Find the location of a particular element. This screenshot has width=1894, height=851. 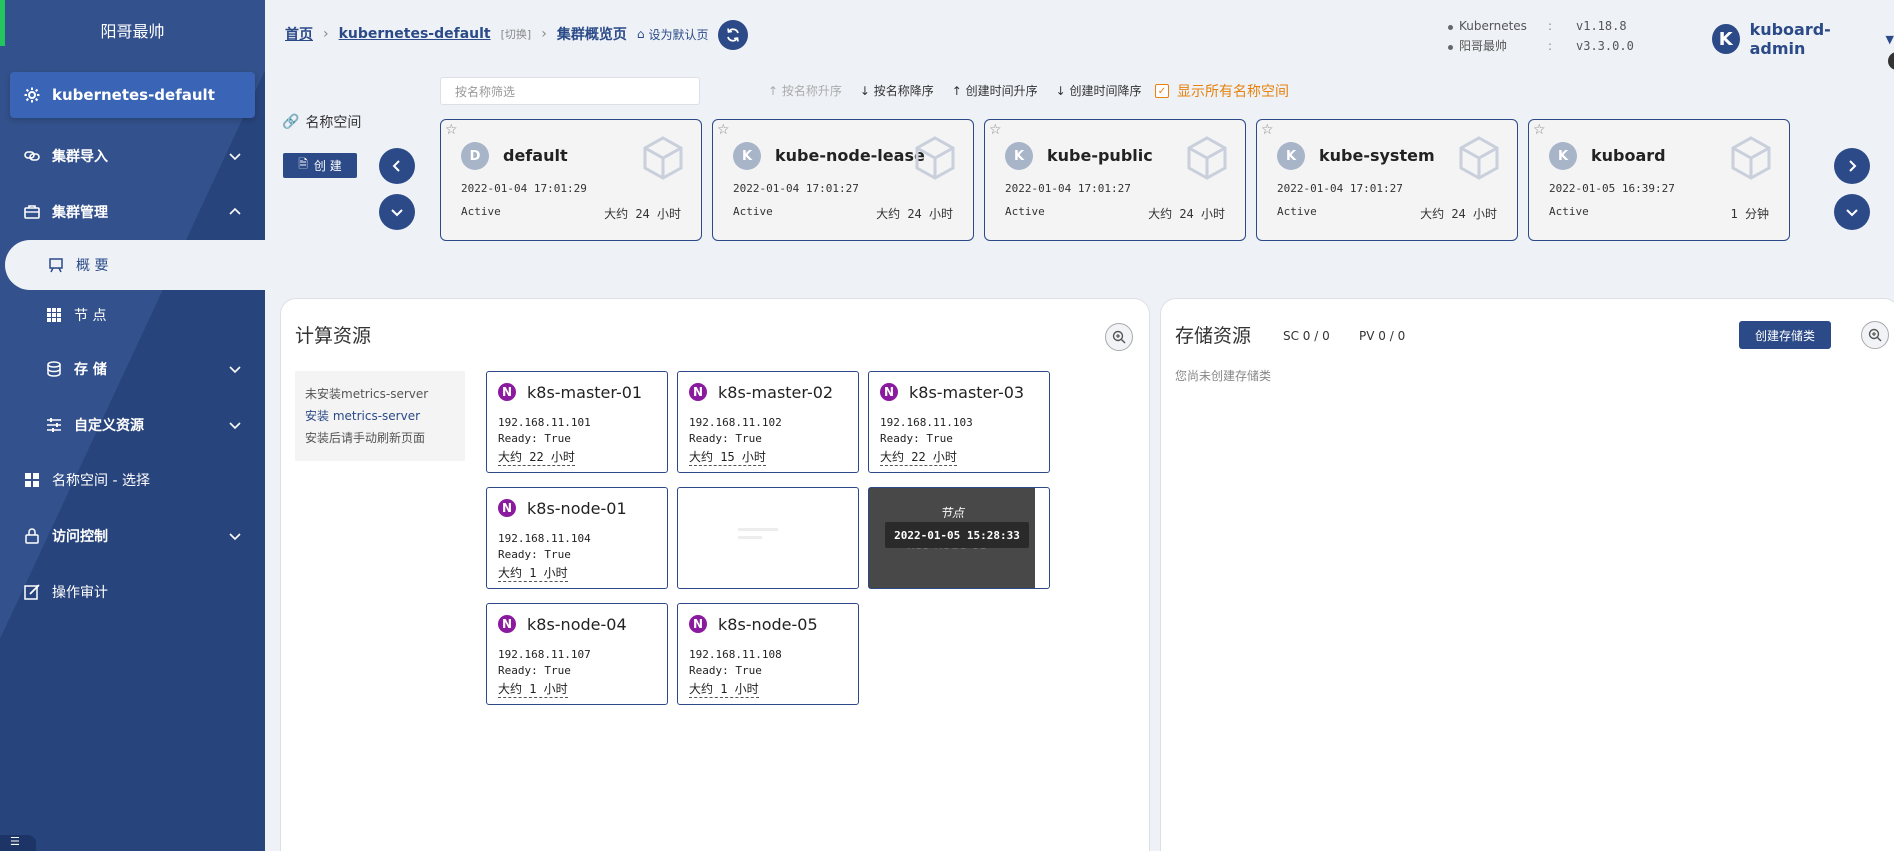

next-page-button is located at coordinates (1852, 166).